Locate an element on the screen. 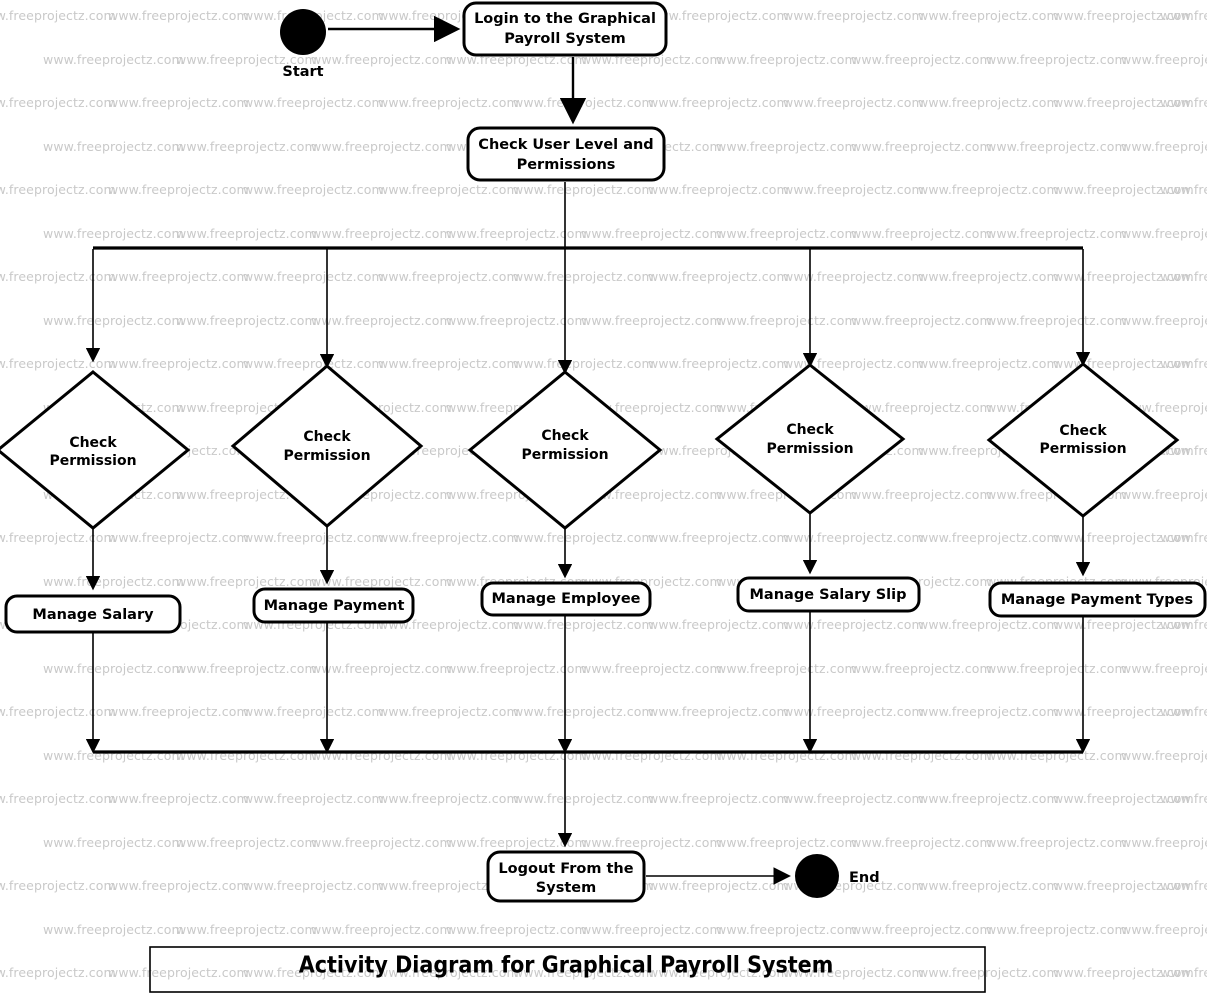  activity-login-line2: Payroll System is located at coordinates (565, 39).